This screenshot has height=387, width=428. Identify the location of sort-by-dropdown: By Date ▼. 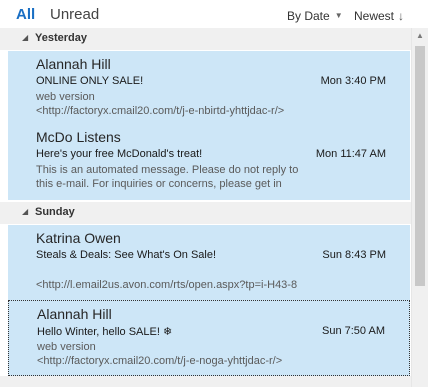
(315, 16).